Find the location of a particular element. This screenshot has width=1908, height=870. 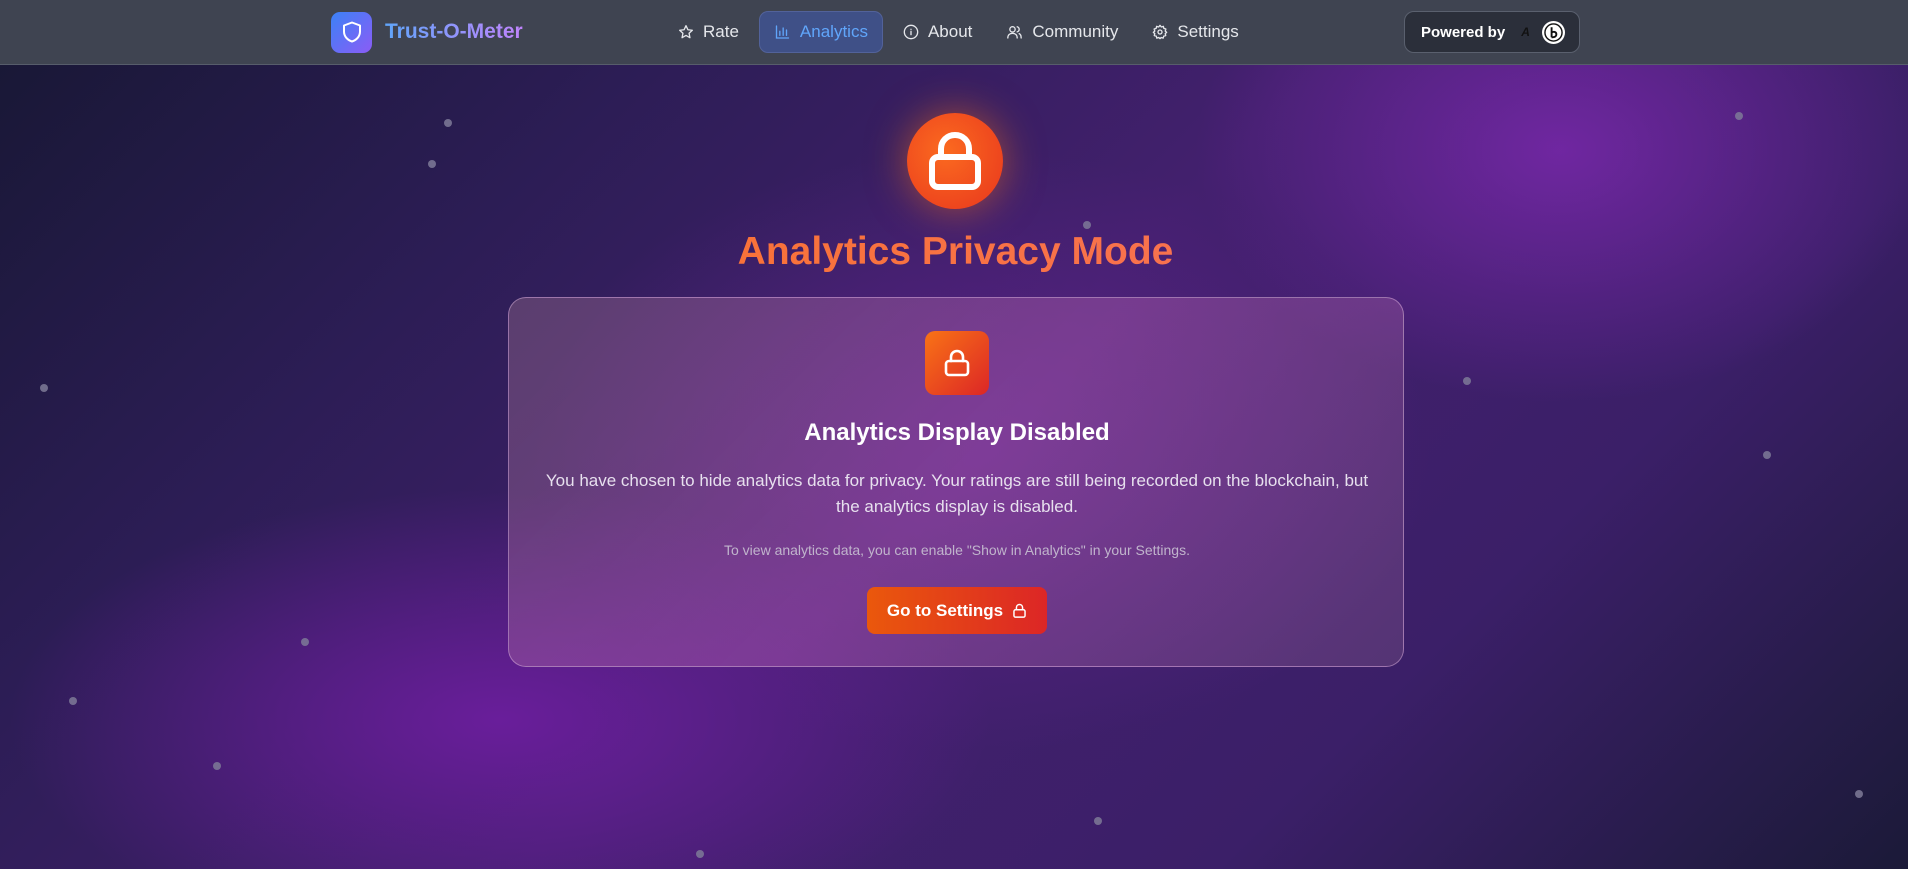

star-icon is located at coordinates (690, 32).